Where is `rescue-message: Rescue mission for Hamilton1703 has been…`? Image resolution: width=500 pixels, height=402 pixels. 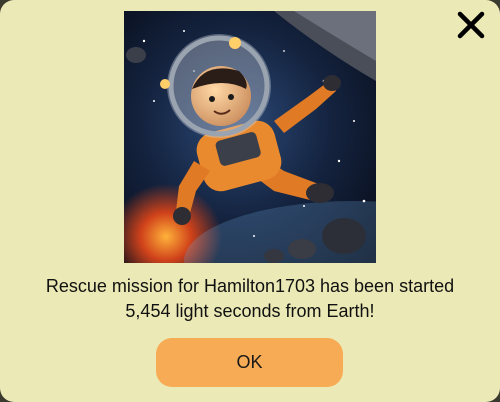
rescue-message: Rescue mission for Hamilton1703 has been… is located at coordinates (250, 299).